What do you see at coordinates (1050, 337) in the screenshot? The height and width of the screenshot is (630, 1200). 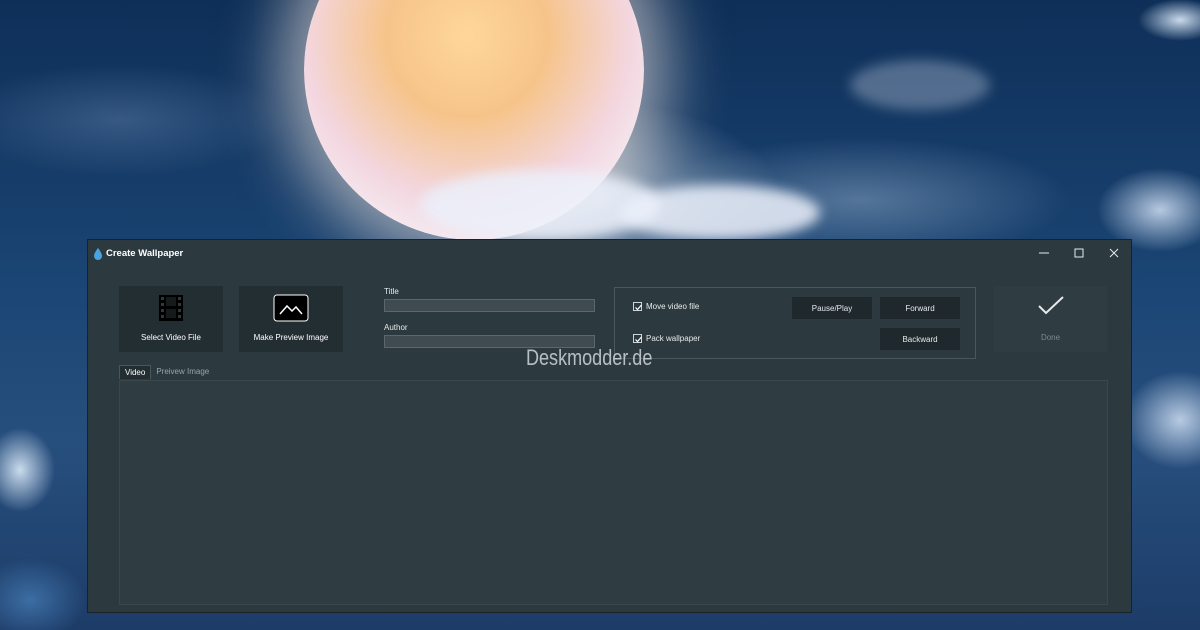 I see `done-label: Done` at bounding box center [1050, 337].